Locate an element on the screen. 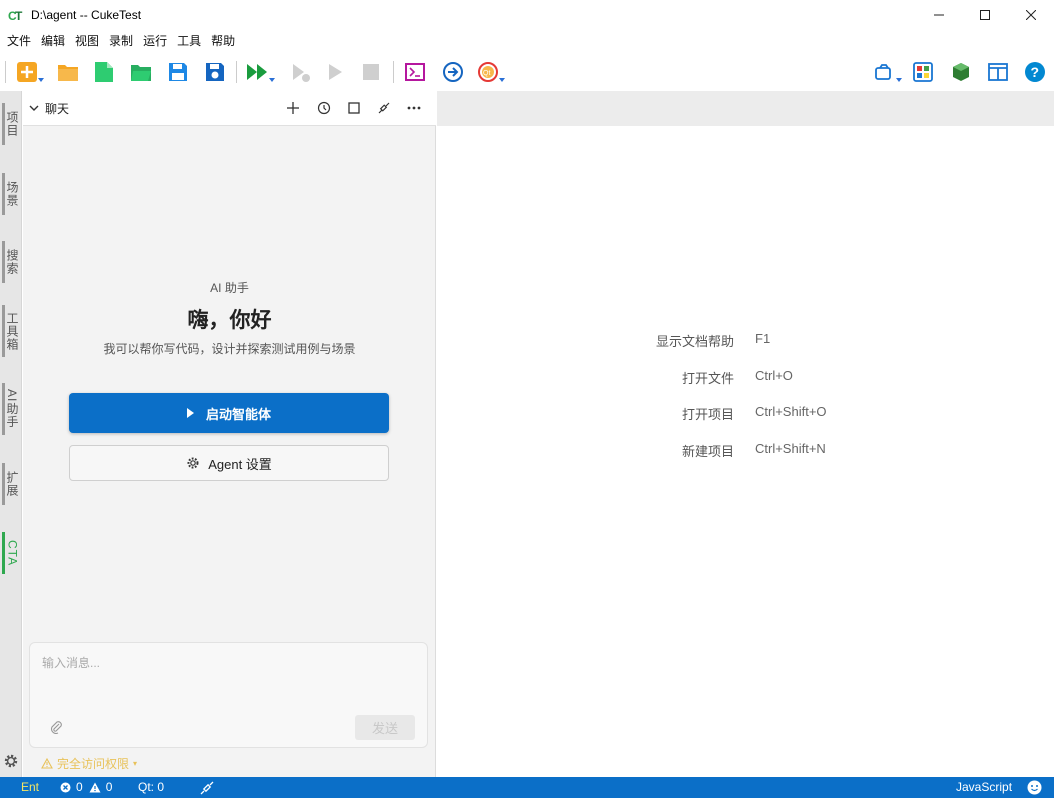 The height and width of the screenshot is (800, 1054). plus-icon is located at coordinates (293, 108).